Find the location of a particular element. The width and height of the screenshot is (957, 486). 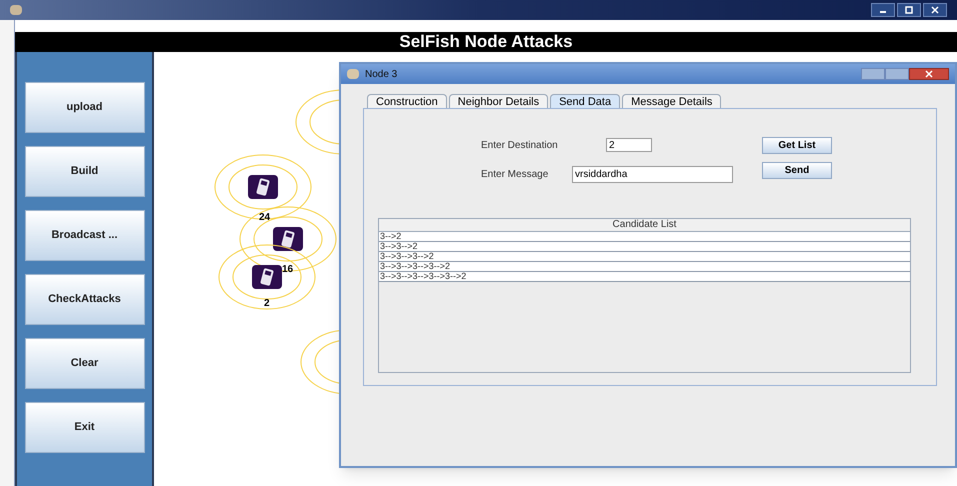

send-button: Send is located at coordinates (797, 170).